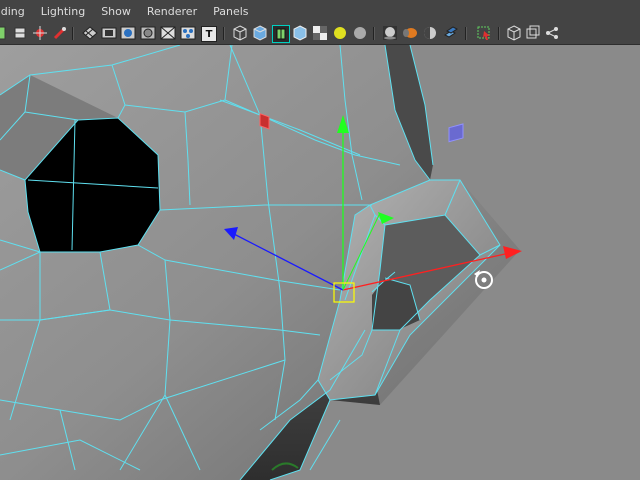 The width and height of the screenshot is (640, 480). I want to click on film-gate-icon, so click(109, 33).